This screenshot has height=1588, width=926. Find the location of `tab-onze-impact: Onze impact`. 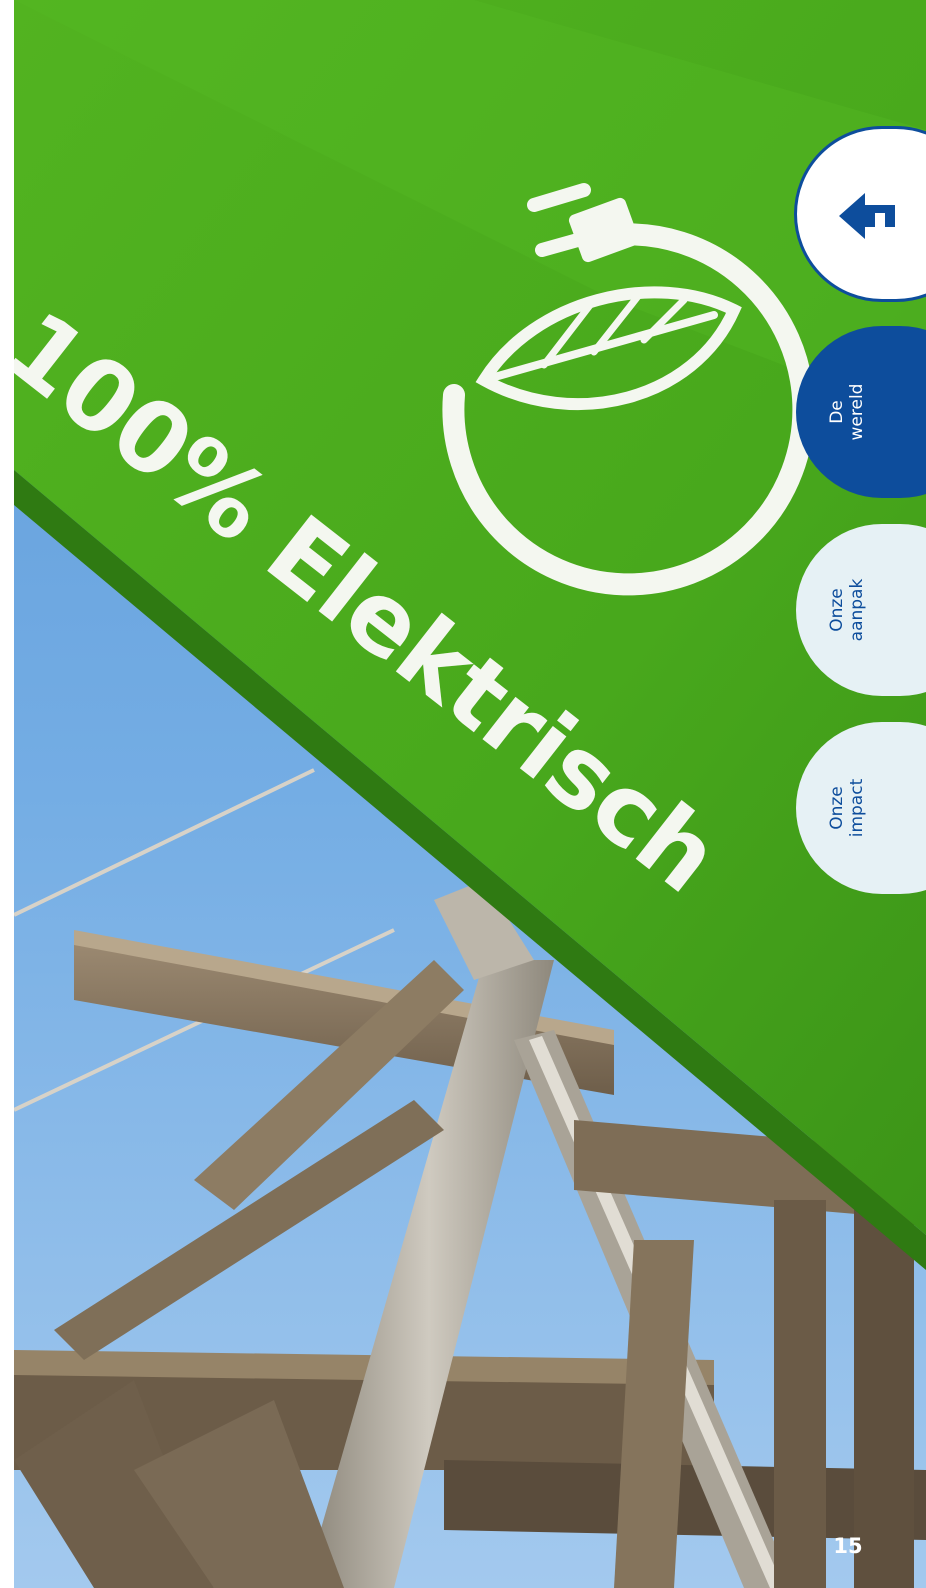

tab-onze-impact: Onze impact is located at coordinates (861, 808).